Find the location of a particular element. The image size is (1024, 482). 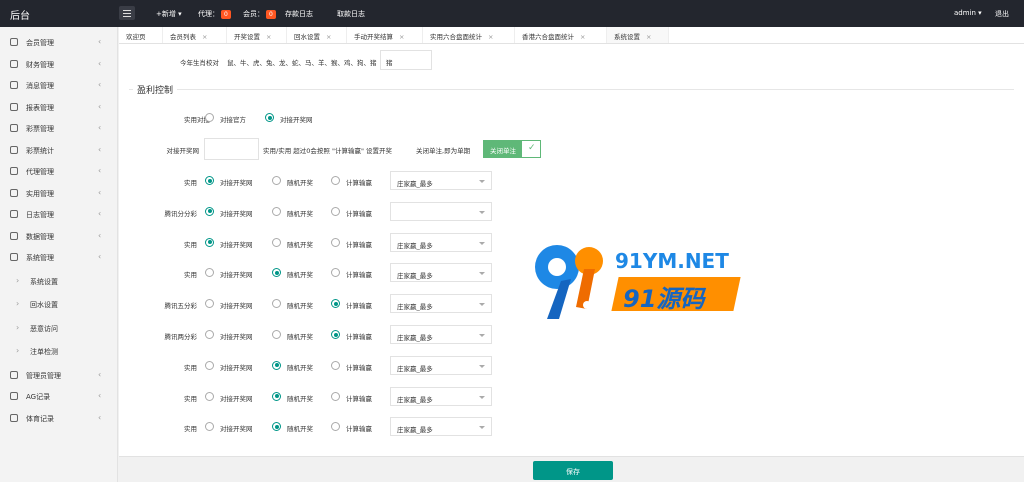

sidebar-item-label: 实用管理 is located at coordinates (40, 193).